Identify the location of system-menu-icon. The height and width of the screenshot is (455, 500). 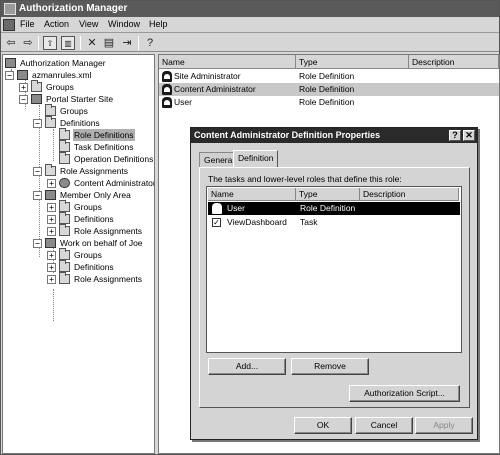
(9, 25).